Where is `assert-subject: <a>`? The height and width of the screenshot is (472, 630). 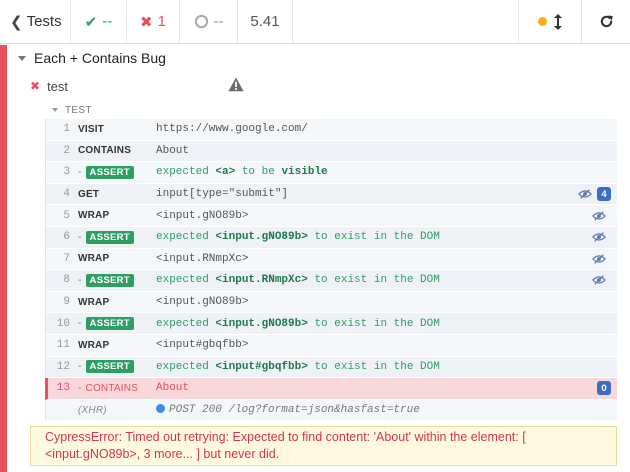 assert-subject: <a> is located at coordinates (225, 172).